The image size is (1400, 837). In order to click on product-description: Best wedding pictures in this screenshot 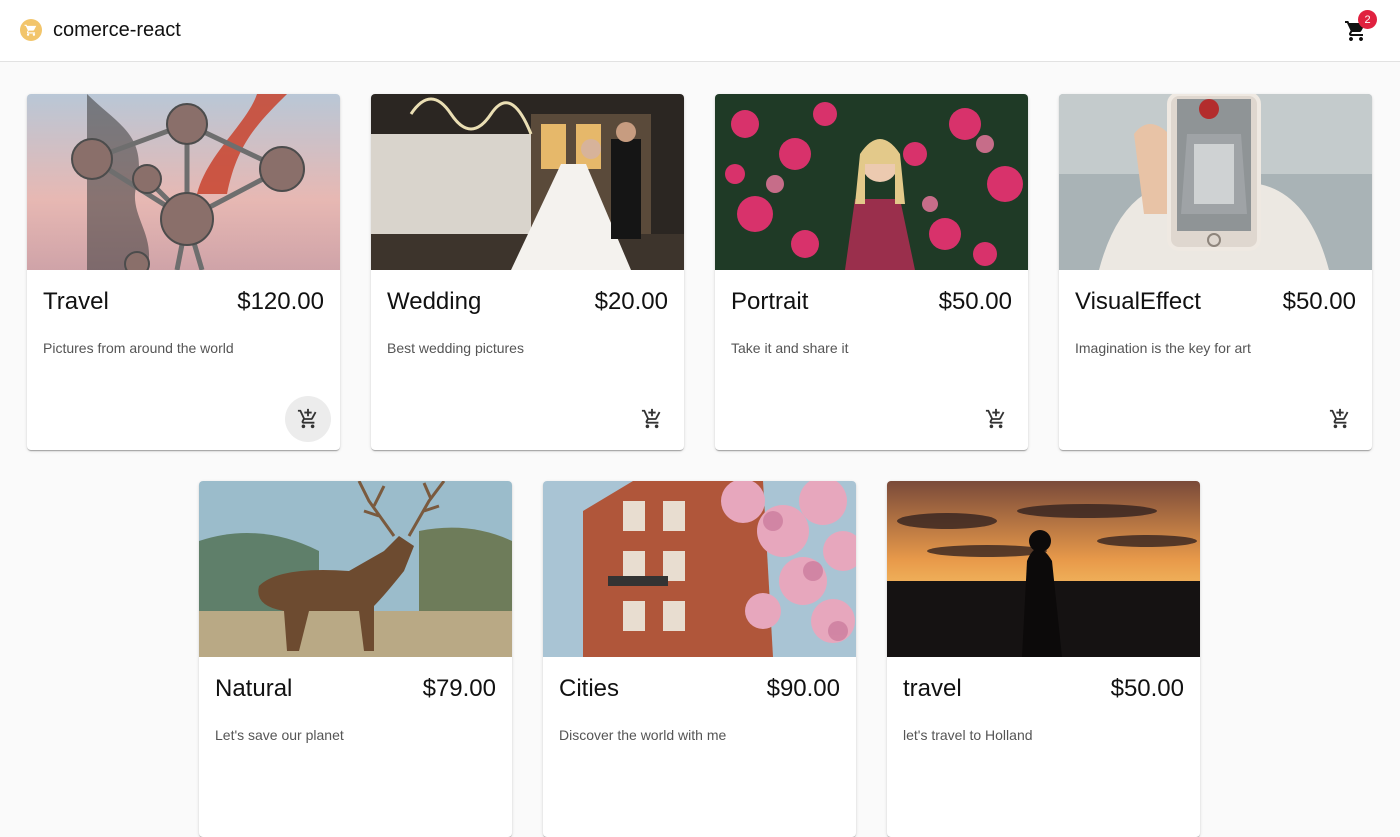, I will do `click(455, 348)`.